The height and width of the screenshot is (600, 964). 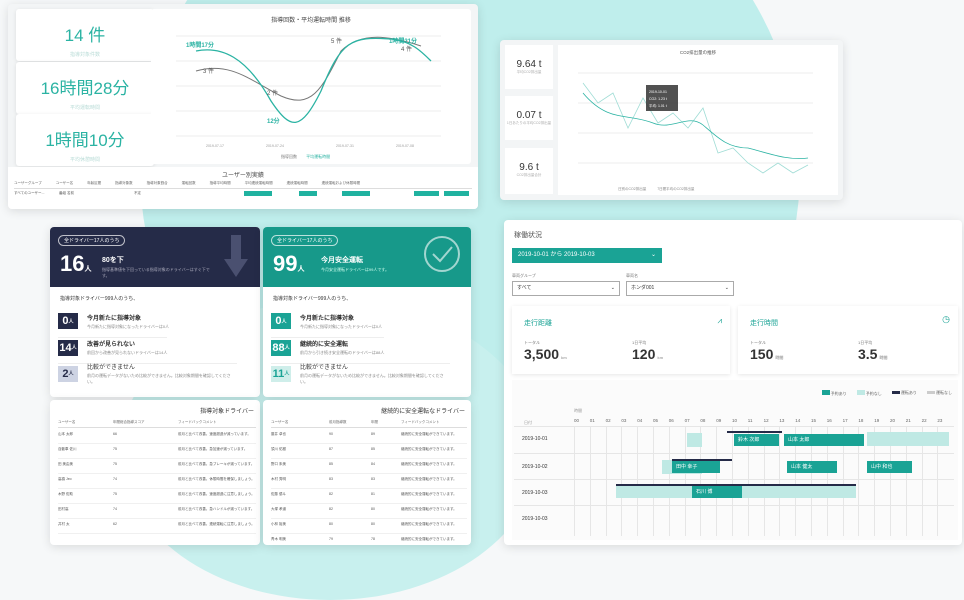 What do you see at coordinates (88, 269) in the screenshot?
I see `count-unit: 人` at bounding box center [88, 269].